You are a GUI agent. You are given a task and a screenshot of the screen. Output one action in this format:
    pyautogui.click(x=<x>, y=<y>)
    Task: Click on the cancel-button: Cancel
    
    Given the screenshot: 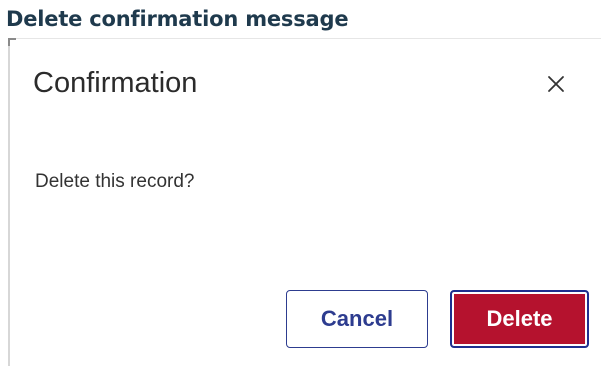 What is the action you would take?
    pyautogui.click(x=357, y=319)
    